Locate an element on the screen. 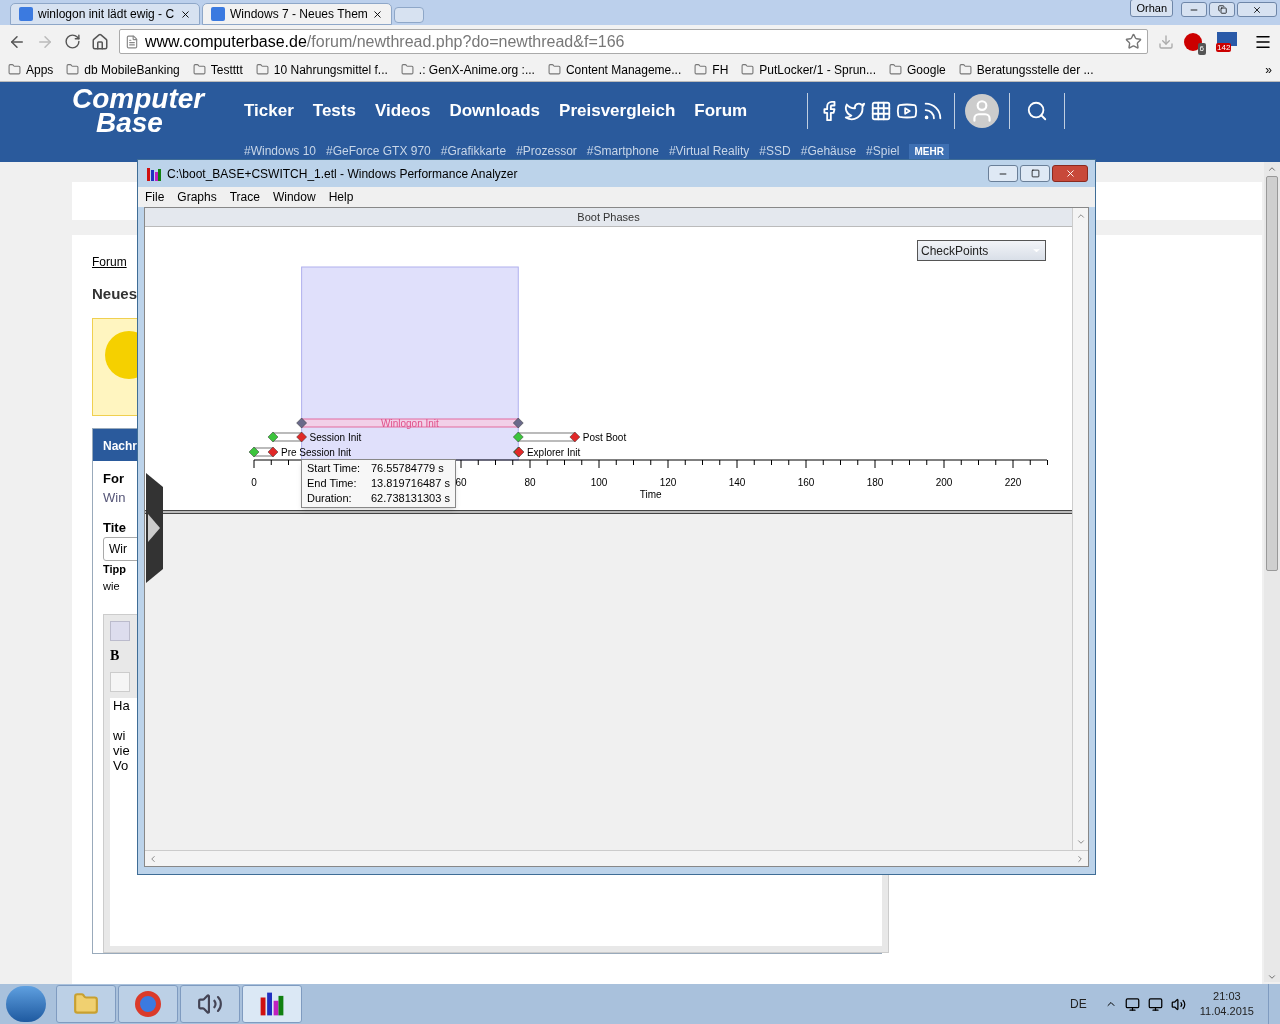  editor-line: wi is located at coordinates (120, 735).